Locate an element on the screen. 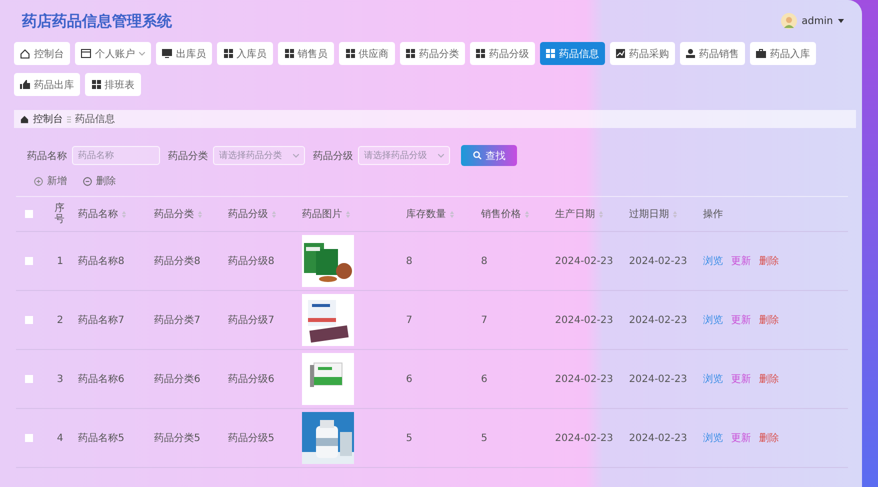 The height and width of the screenshot is (487, 878). table-cell-text: 药品分类5 is located at coordinates (177, 438).